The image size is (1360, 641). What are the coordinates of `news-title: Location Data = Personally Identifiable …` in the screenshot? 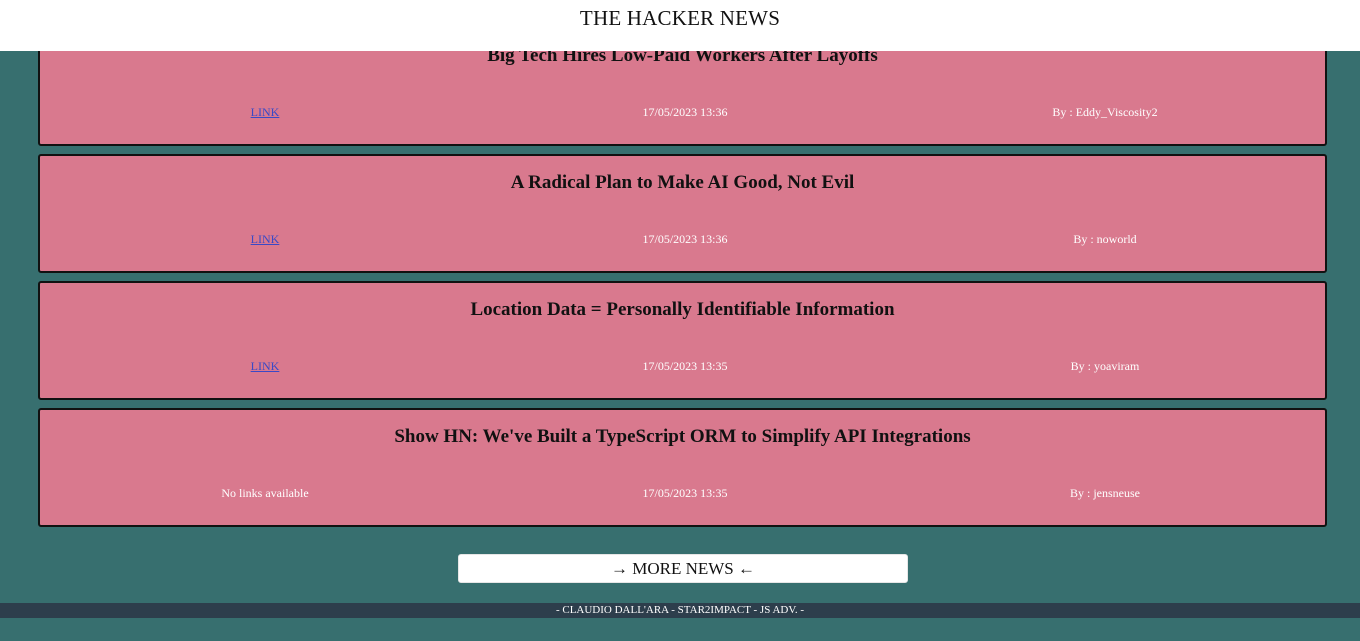 It's located at (682, 309).